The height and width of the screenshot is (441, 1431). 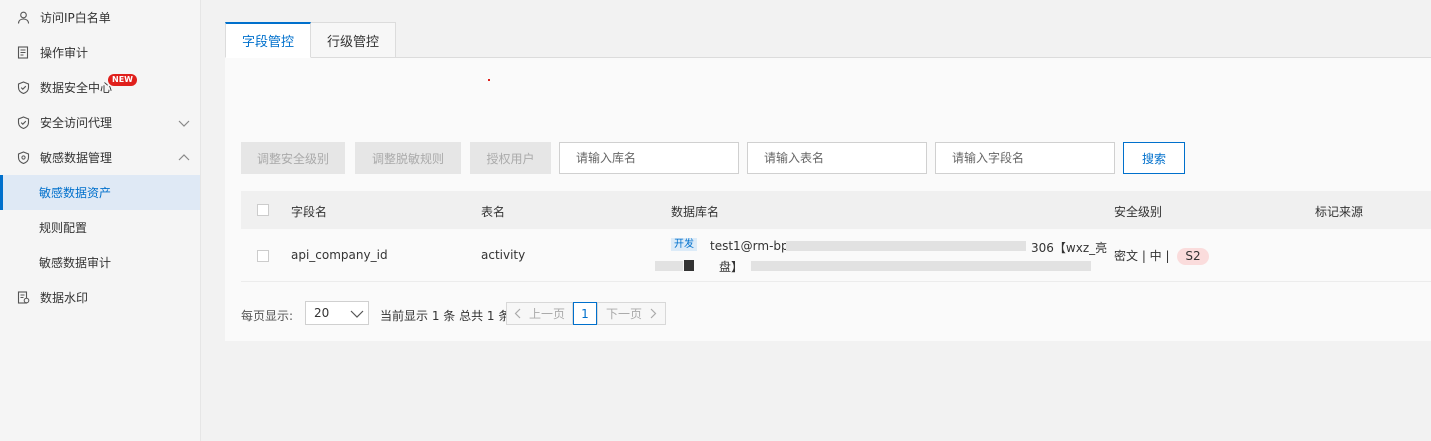 What do you see at coordinates (76, 158) in the screenshot?
I see `sidebar-item-label: 敏感数据管理` at bounding box center [76, 158].